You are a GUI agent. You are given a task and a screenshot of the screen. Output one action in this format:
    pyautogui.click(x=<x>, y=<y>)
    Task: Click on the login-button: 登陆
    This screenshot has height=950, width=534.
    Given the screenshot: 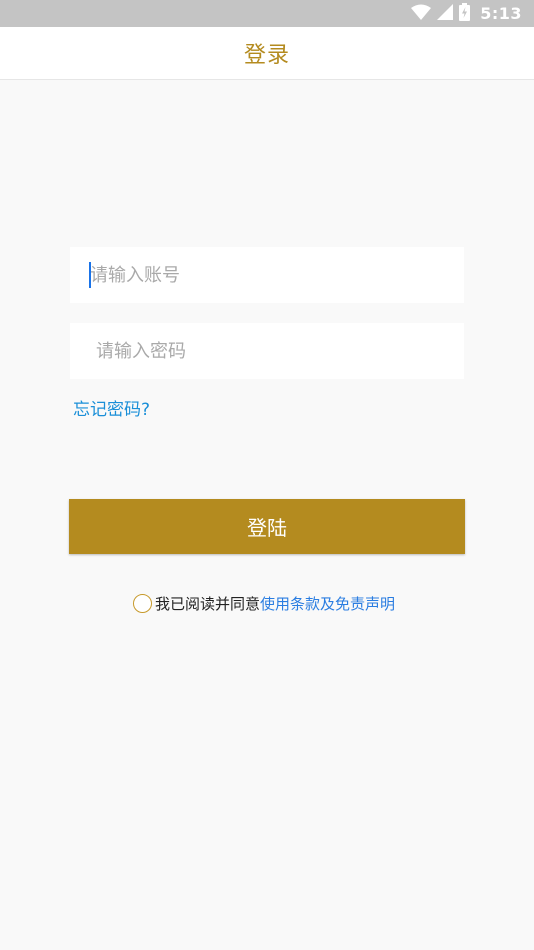 What is the action you would take?
    pyautogui.click(x=267, y=526)
    